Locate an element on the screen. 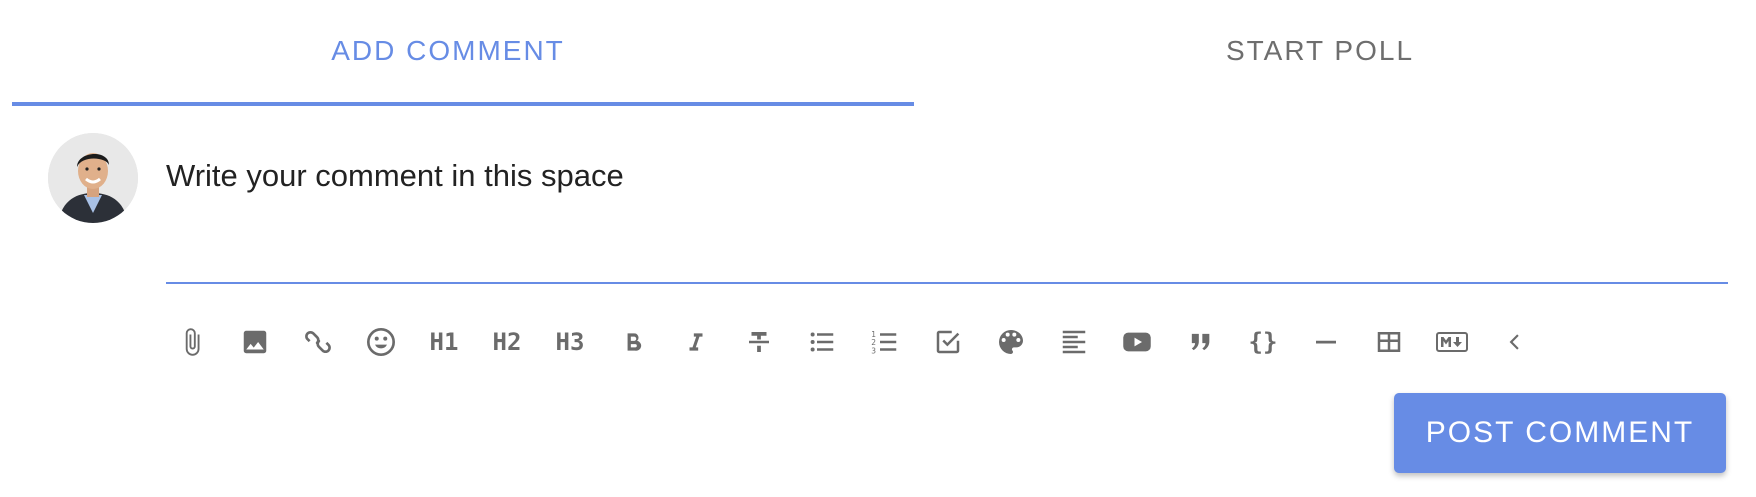 This screenshot has height=497, width=1756. active-tab-indicator is located at coordinates (463, 104).